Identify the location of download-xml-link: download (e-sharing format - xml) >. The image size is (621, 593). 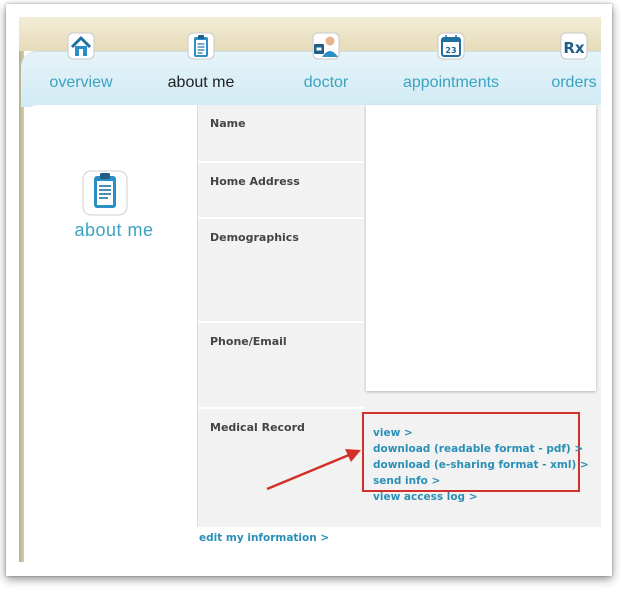
(481, 465).